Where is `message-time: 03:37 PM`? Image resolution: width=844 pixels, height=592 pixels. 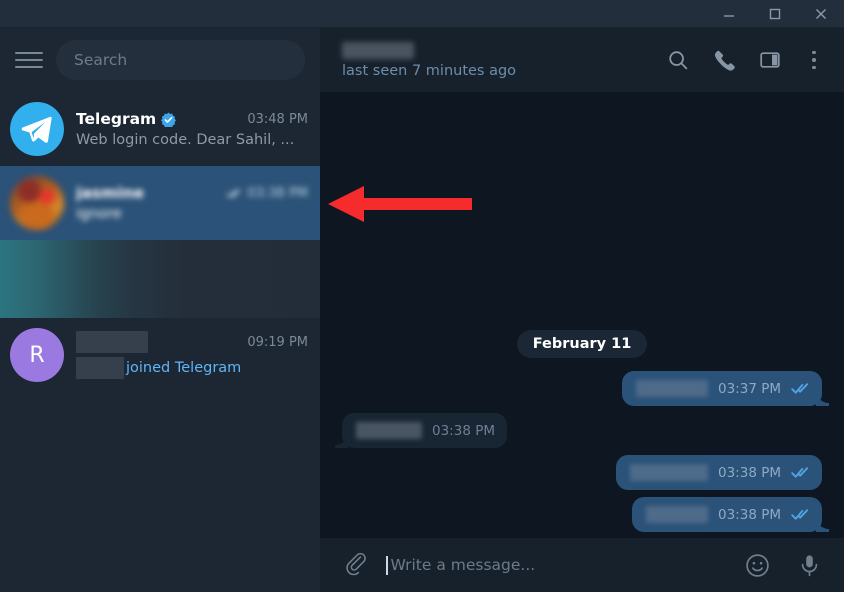 message-time: 03:37 PM is located at coordinates (749, 388).